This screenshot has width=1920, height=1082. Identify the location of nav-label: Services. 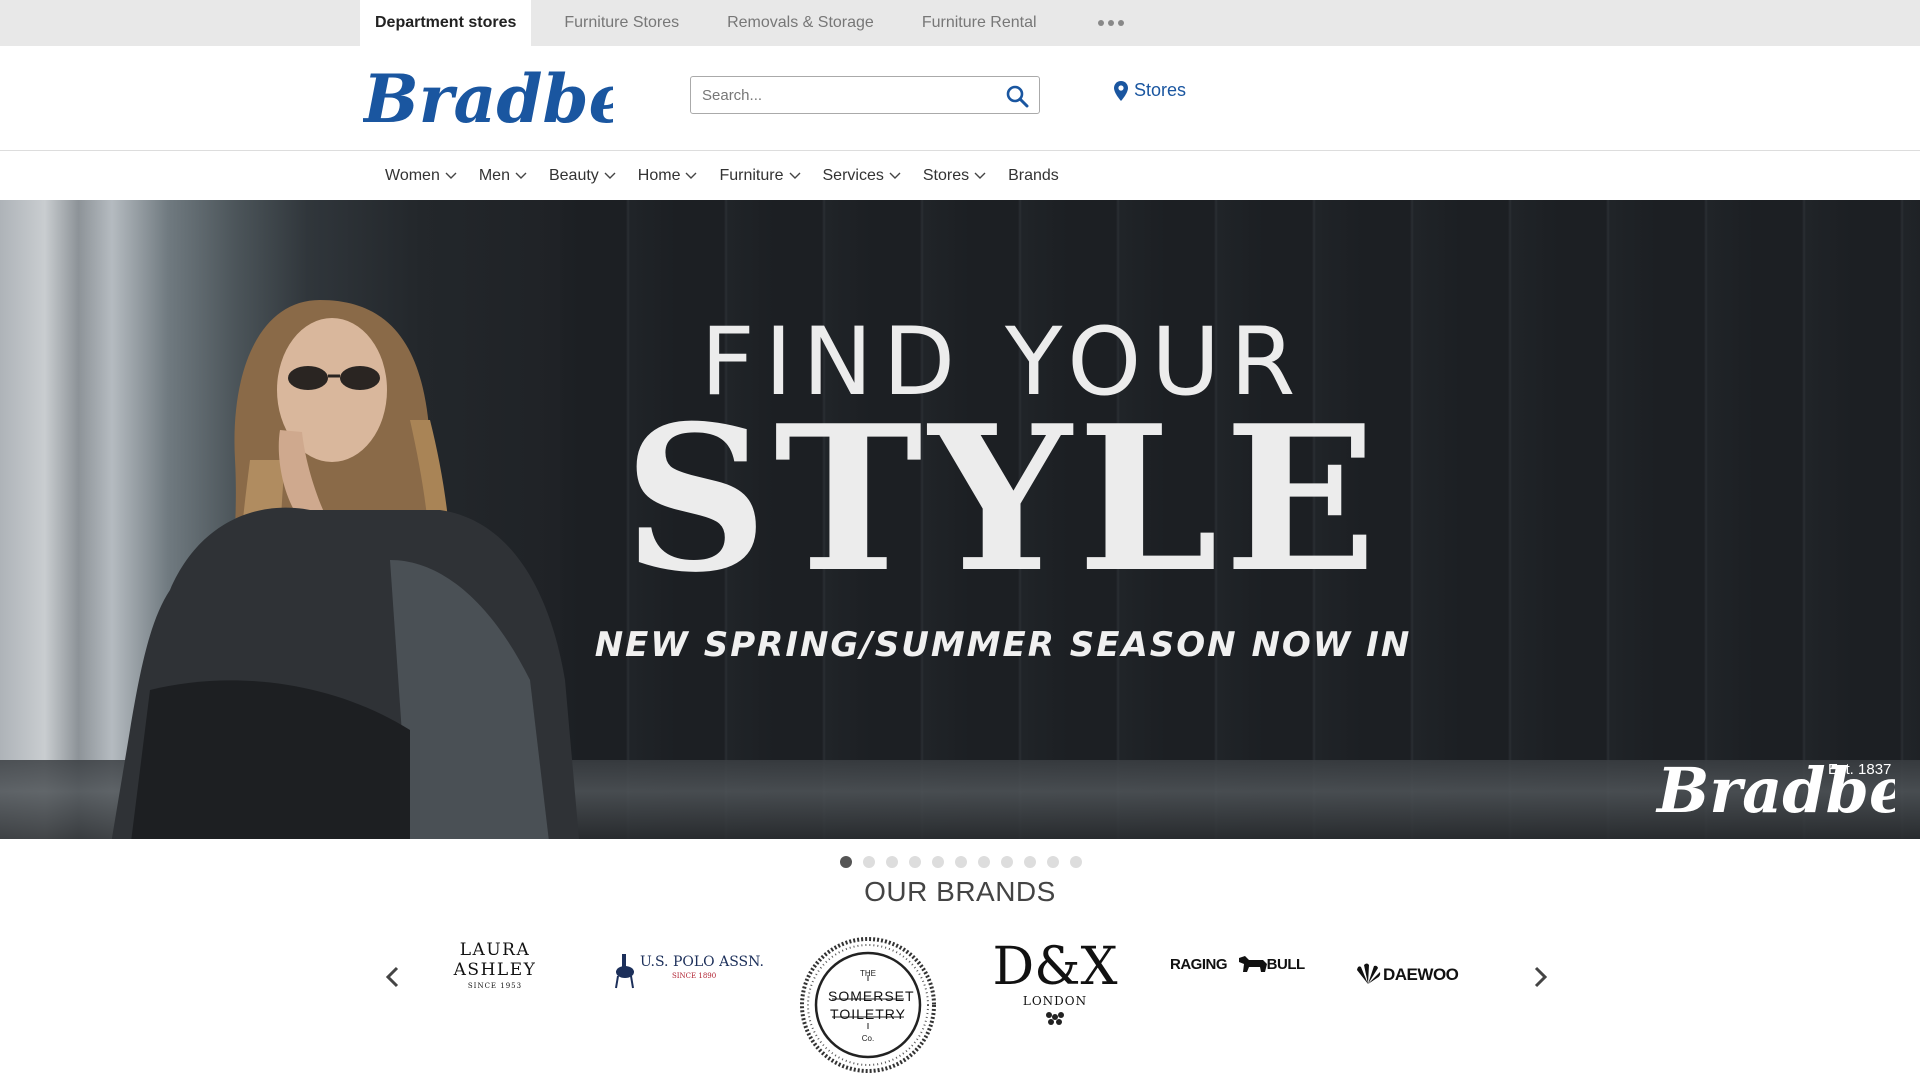
(853, 175).